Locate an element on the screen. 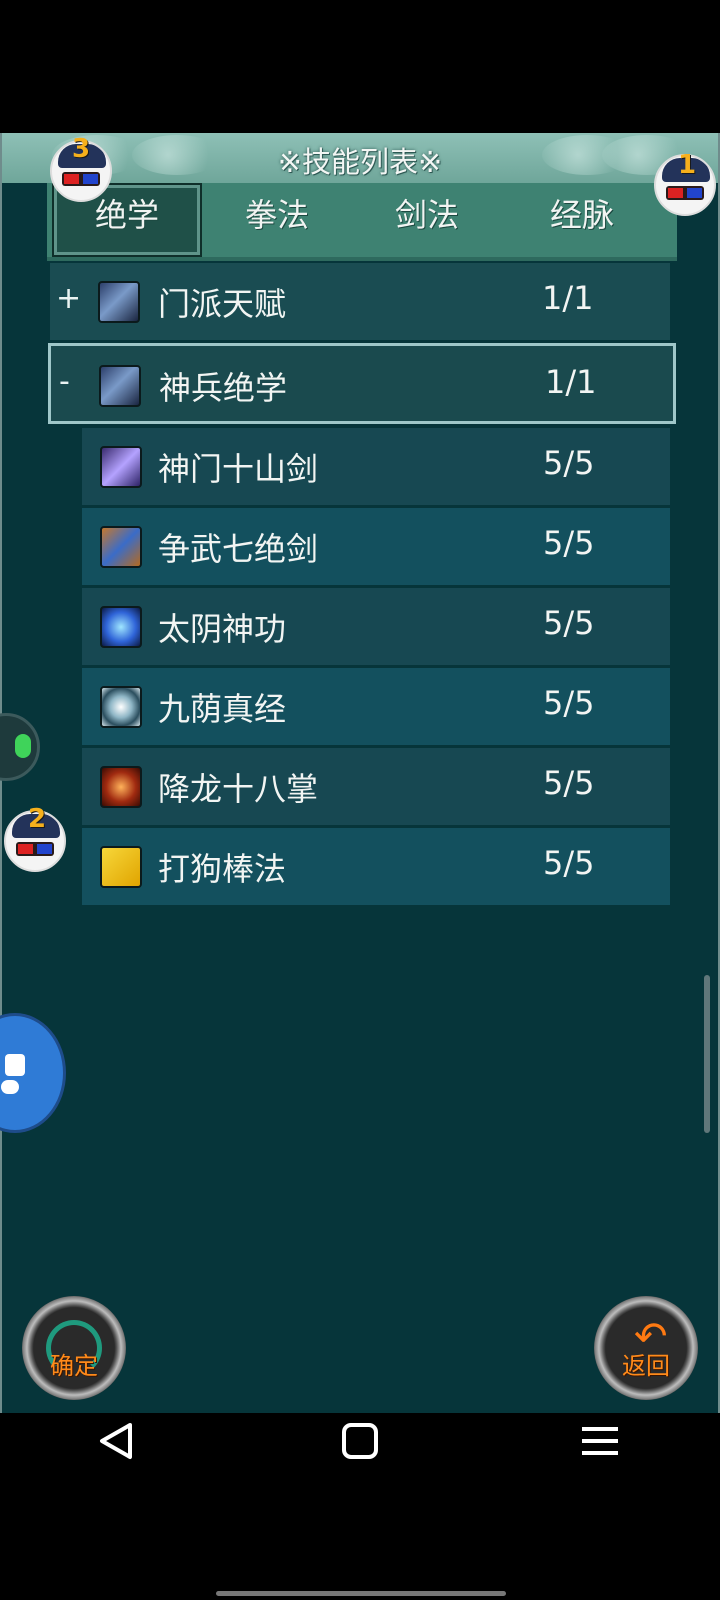 This screenshot has height=1600, width=720. tab-jianfa: 剑法 is located at coordinates (427, 220).